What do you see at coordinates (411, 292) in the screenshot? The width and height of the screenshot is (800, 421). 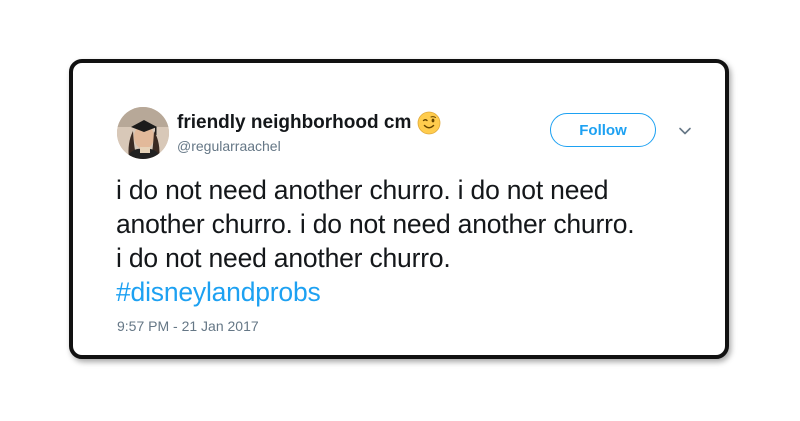 I see `hashtag-link: #disneylandprobs` at bounding box center [411, 292].